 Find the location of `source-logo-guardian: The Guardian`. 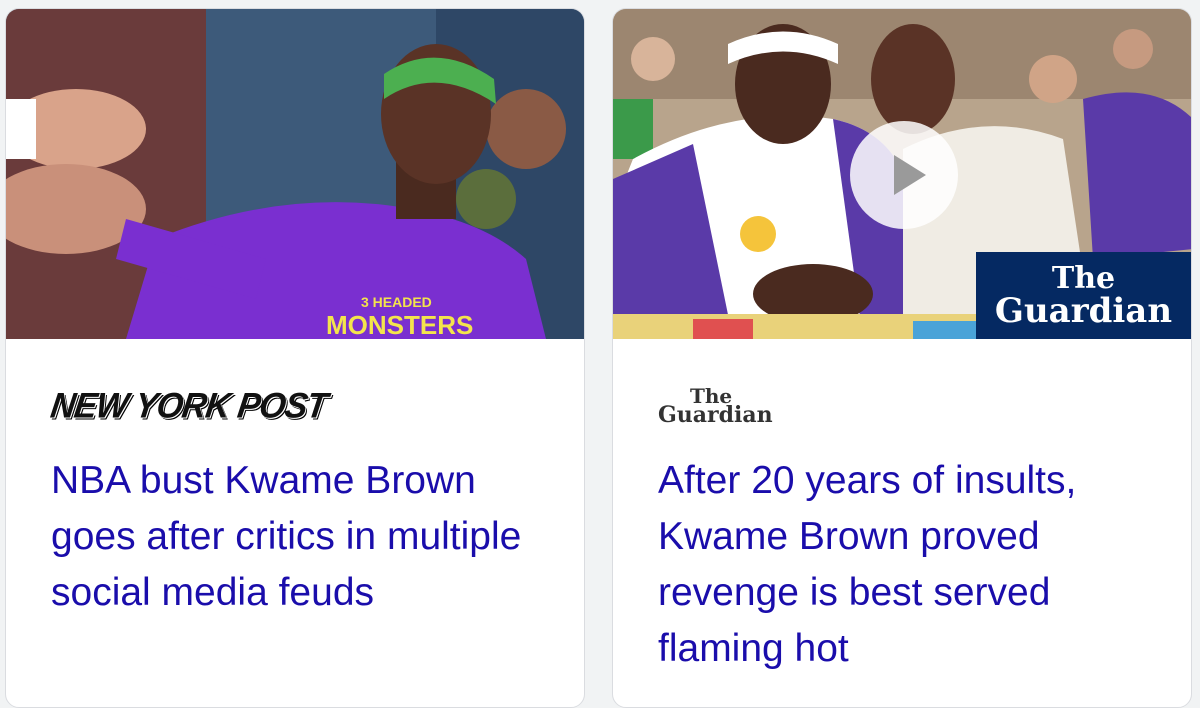

source-logo-guardian: The Guardian is located at coordinates (715, 406).